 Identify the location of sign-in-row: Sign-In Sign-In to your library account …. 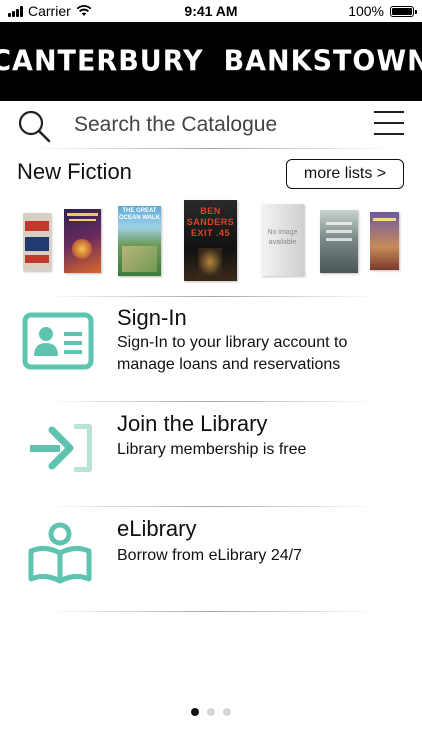
(211, 348).